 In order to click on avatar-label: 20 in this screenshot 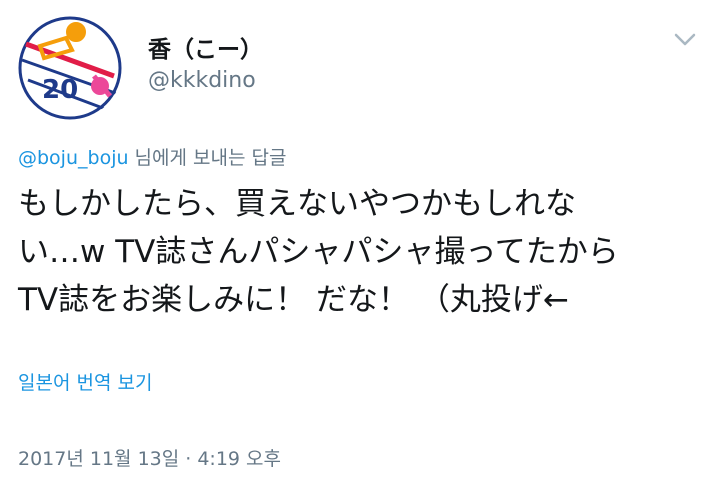, I will do `click(60, 90)`.